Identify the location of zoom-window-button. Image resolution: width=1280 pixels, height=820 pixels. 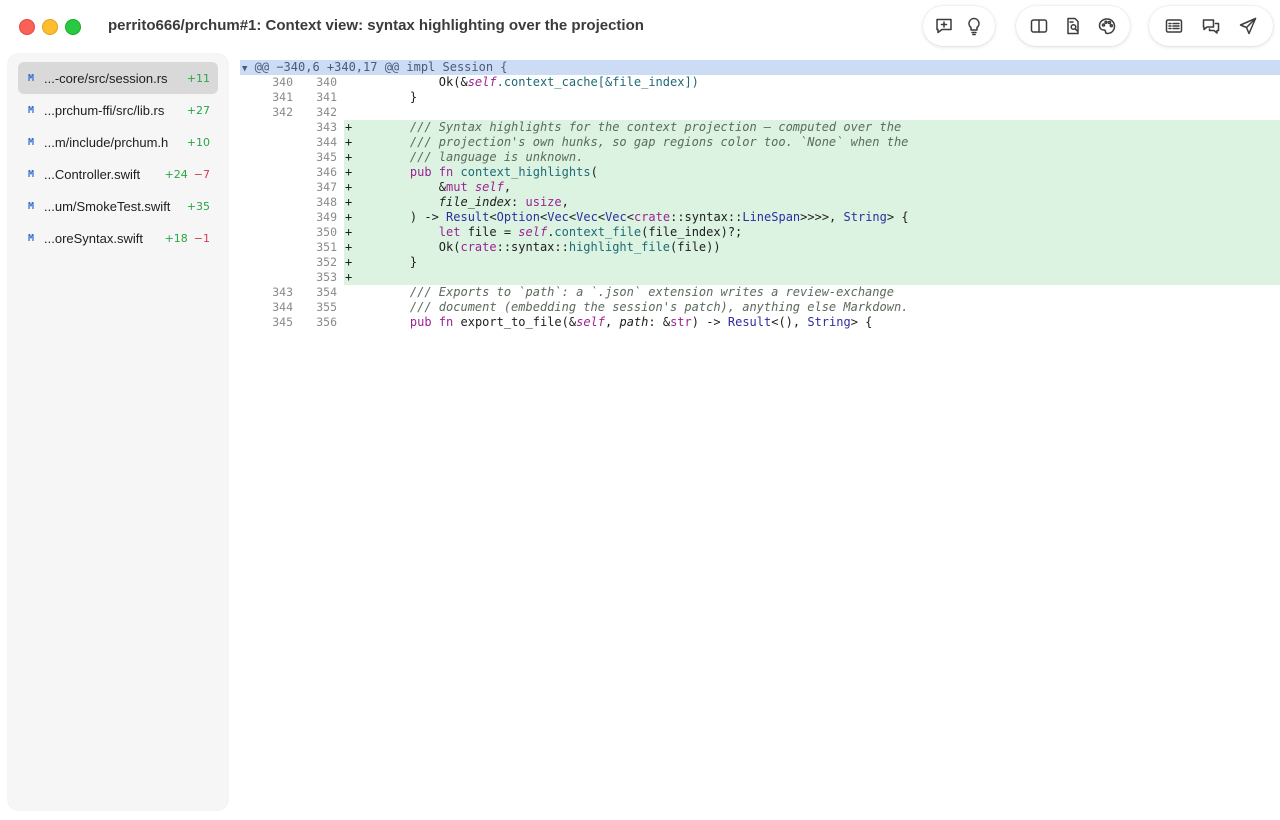
(73, 27).